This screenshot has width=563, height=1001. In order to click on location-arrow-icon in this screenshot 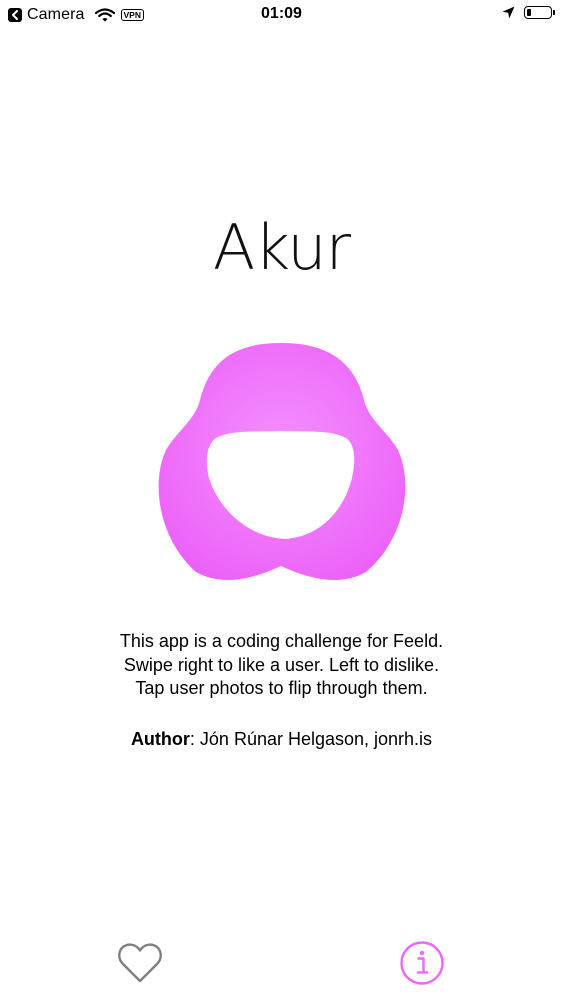, I will do `click(508, 12)`.